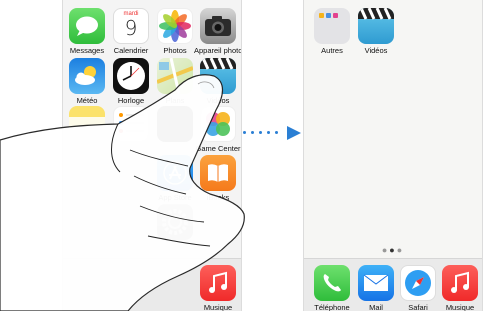 Image resolution: width=483 pixels, height=311 pixels. What do you see at coordinates (175, 26) in the screenshot?
I see `photos-icon` at bounding box center [175, 26].